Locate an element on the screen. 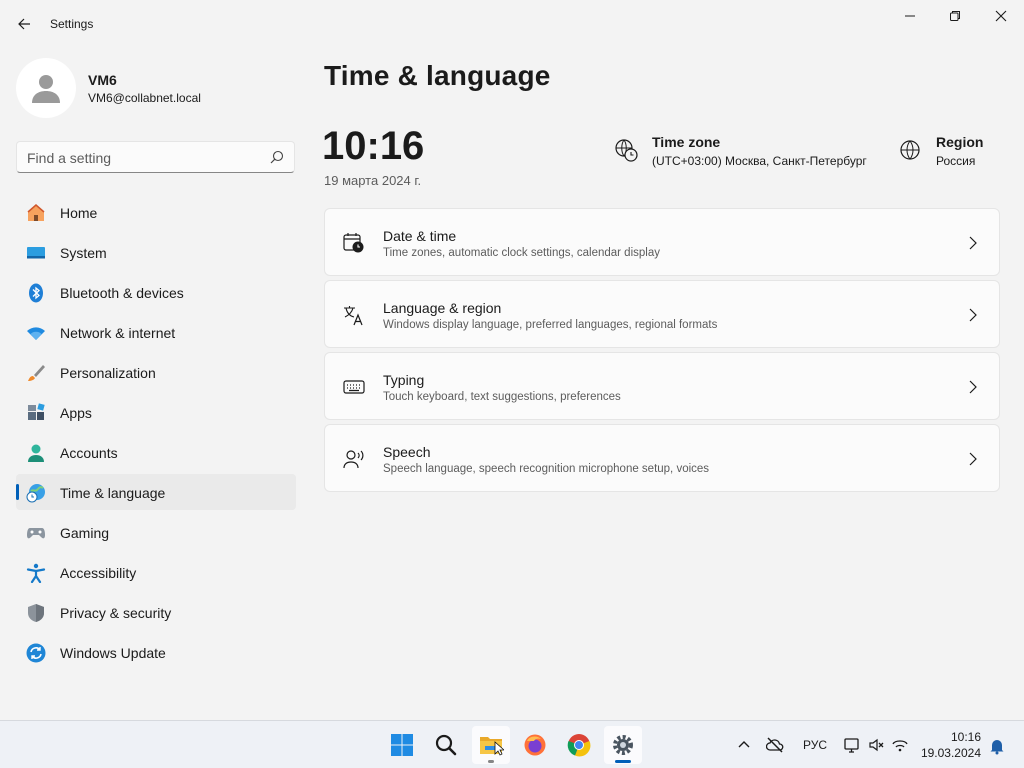 Image resolution: width=1024 pixels, height=768 pixels. close-icon is located at coordinates (1001, 16).